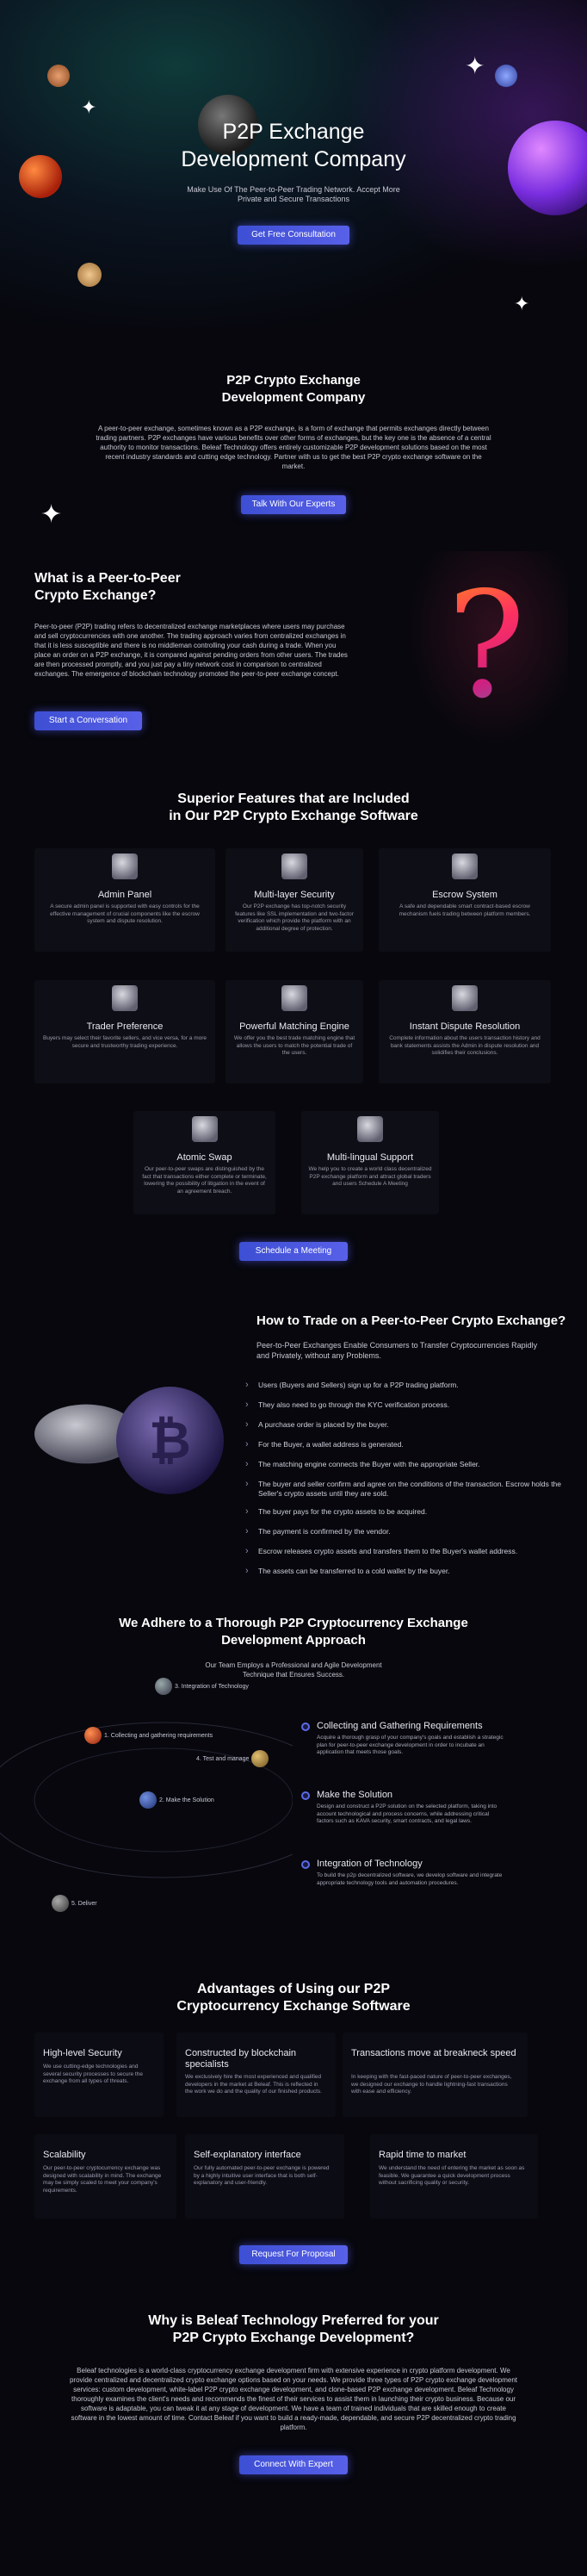 Image resolution: width=587 pixels, height=2576 pixels. Describe the element at coordinates (223, 1759) in the screenshot. I see `node-label: 4. Test and manage` at that location.